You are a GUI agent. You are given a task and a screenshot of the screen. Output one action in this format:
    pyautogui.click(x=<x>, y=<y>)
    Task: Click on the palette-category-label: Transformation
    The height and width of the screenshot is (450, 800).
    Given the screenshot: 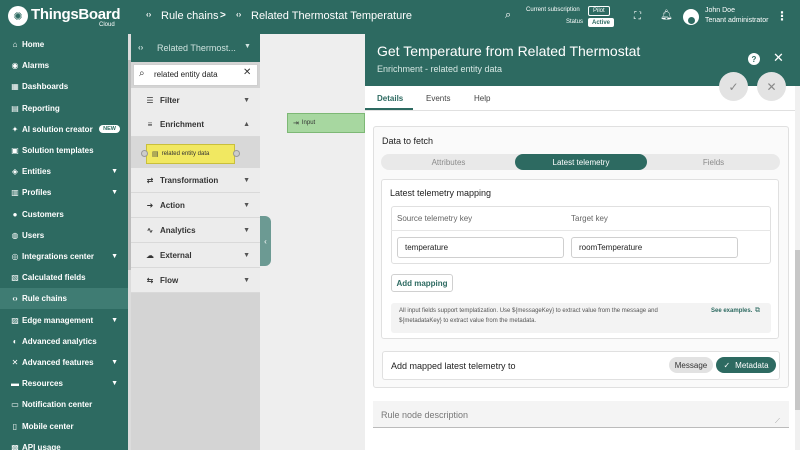 What is the action you would take?
    pyautogui.click(x=189, y=180)
    